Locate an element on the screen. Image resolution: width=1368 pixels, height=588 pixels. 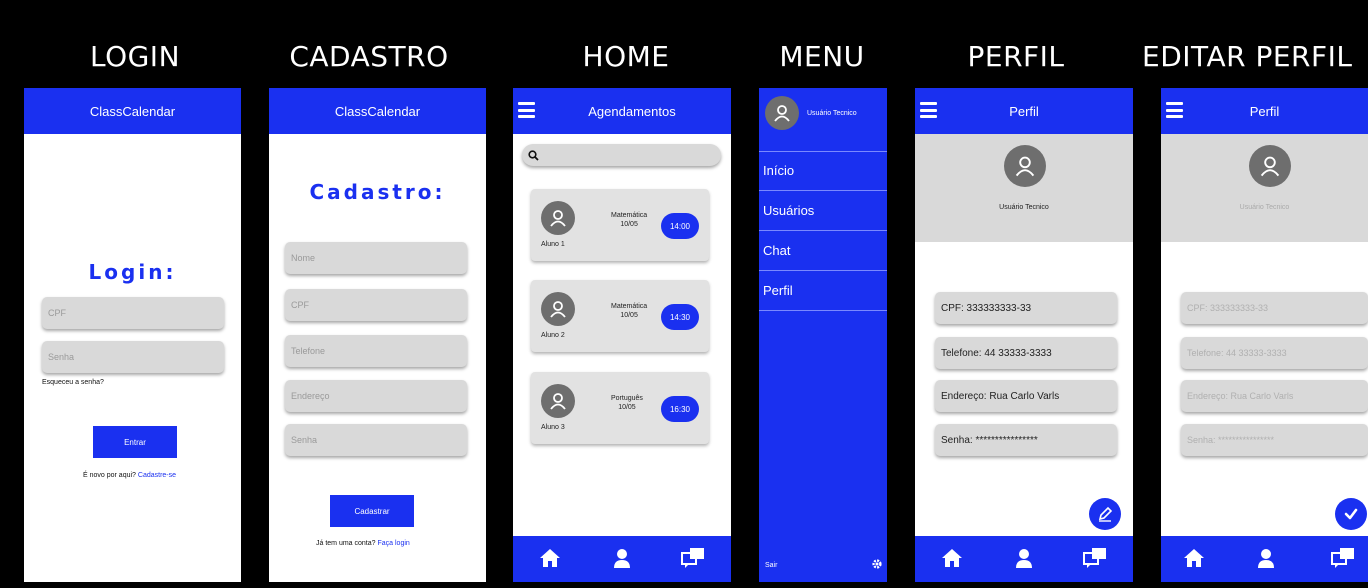
edit-button is located at coordinates (1105, 514).